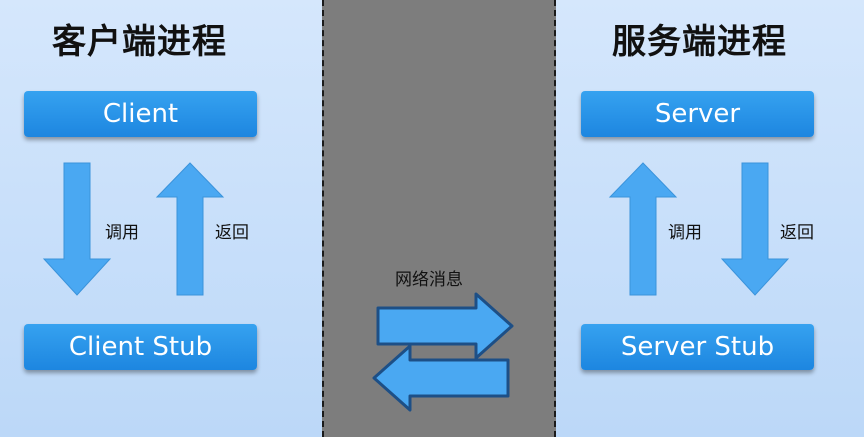  Describe the element at coordinates (697, 347) in the screenshot. I see `server-stub-box: Server Stub` at that location.